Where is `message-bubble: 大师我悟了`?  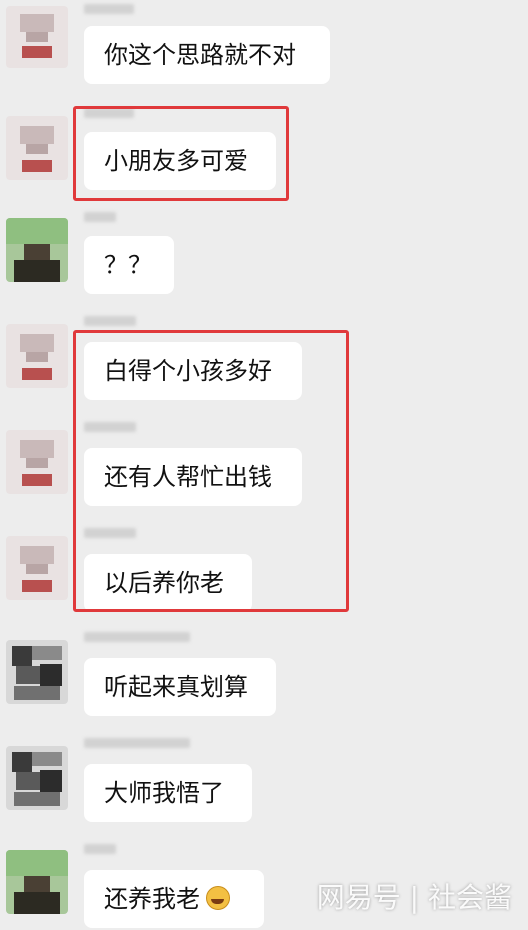
message-bubble: 大师我悟了 is located at coordinates (168, 793).